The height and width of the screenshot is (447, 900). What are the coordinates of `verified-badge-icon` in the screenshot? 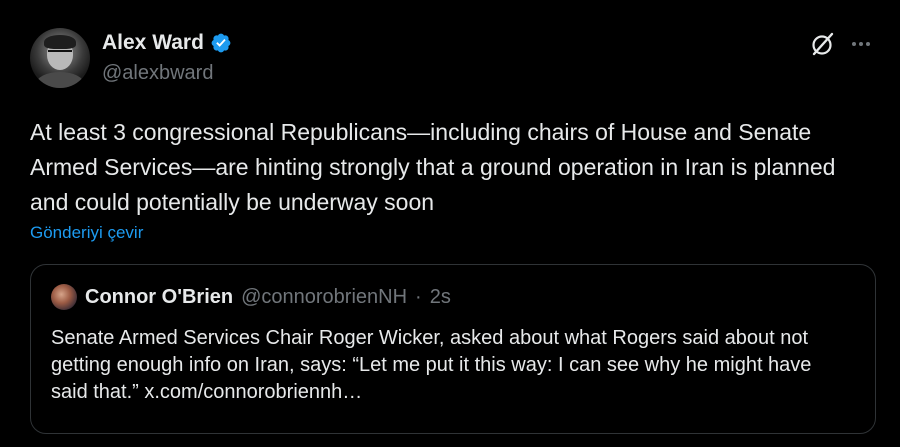 It's located at (221, 43).